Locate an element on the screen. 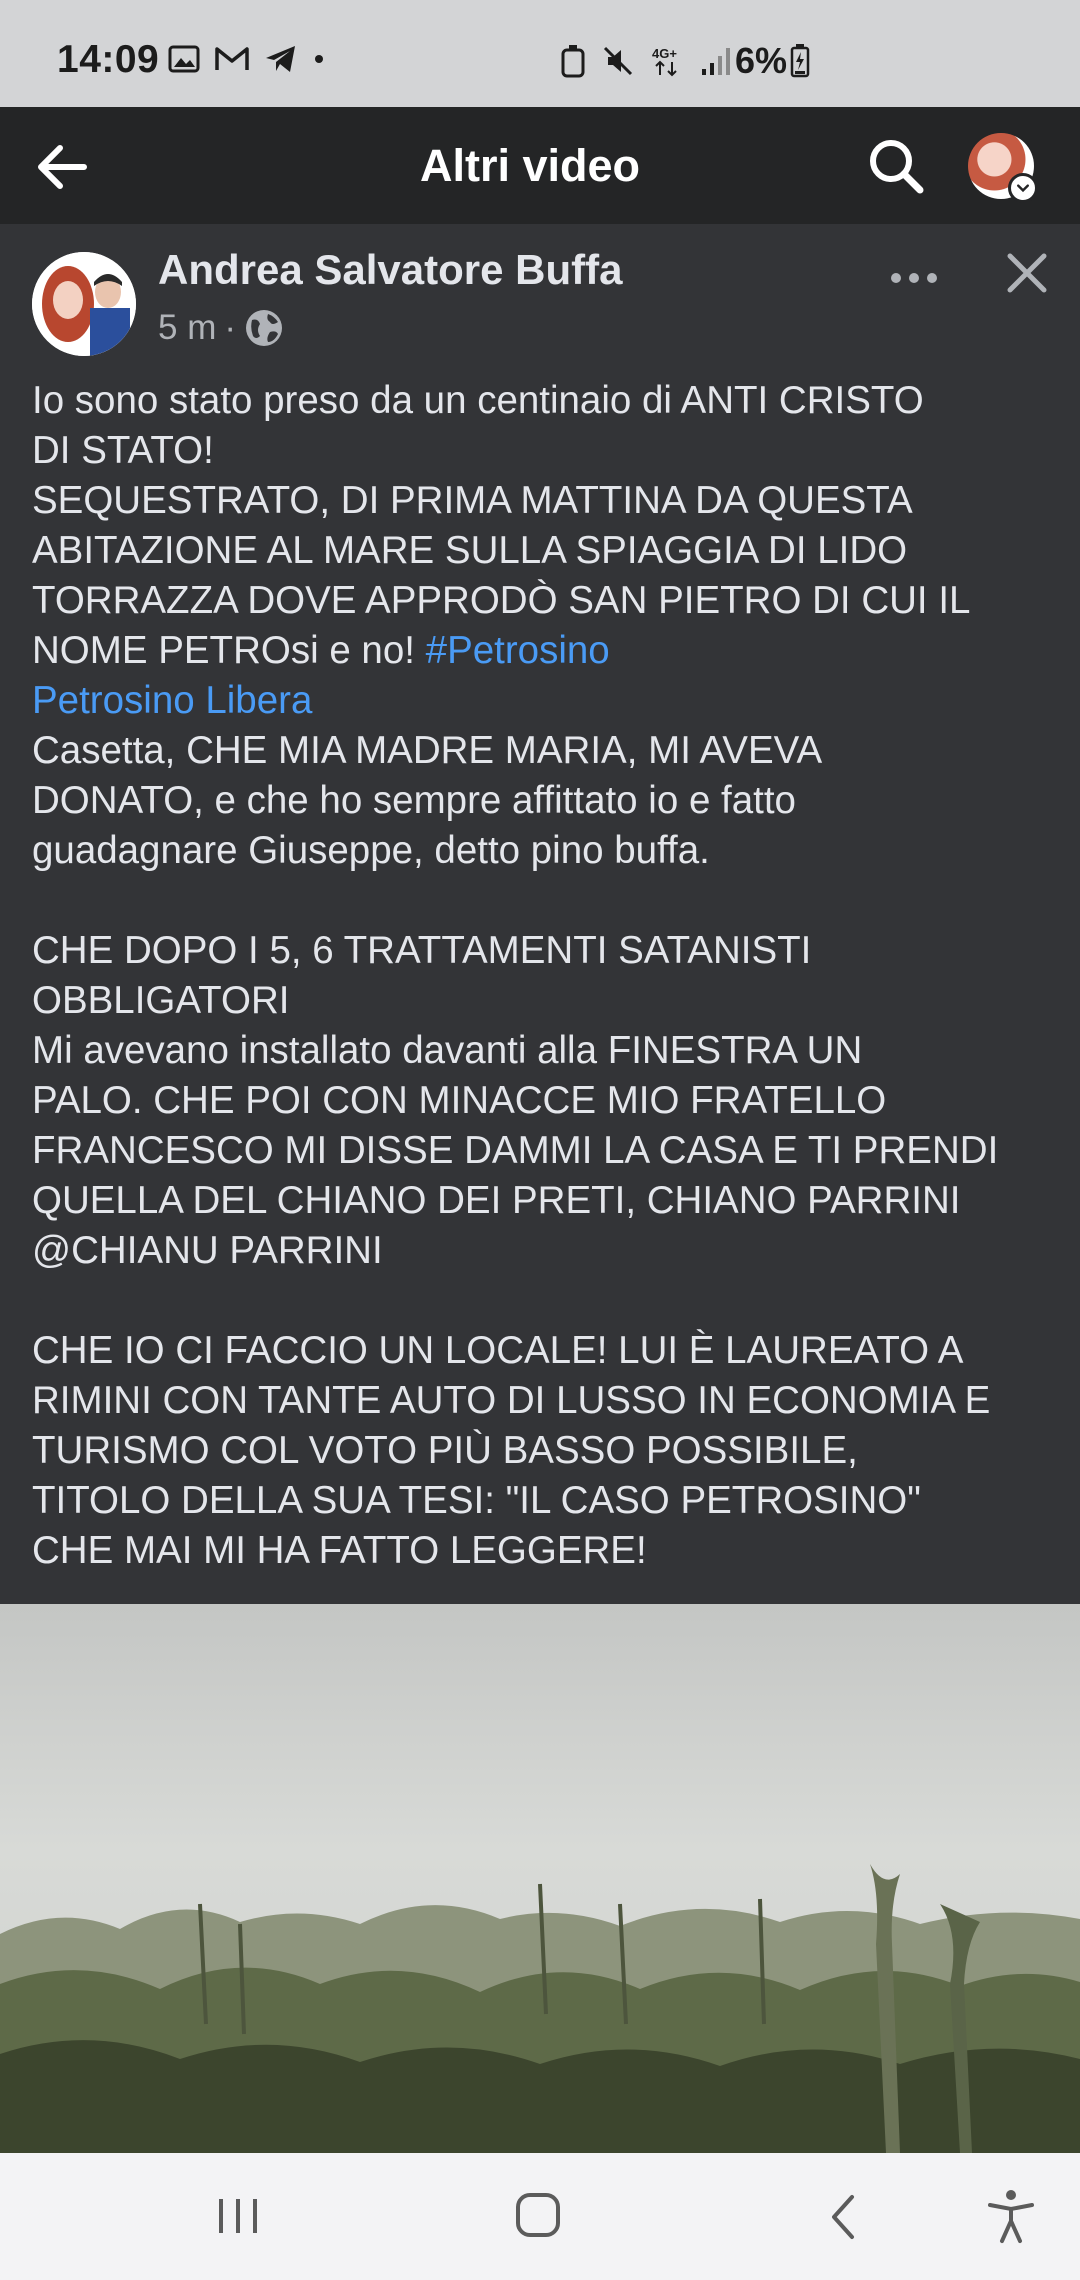 This screenshot has width=1080, height=2280. system-icons: 4G+ is located at coordinates (646, 61).